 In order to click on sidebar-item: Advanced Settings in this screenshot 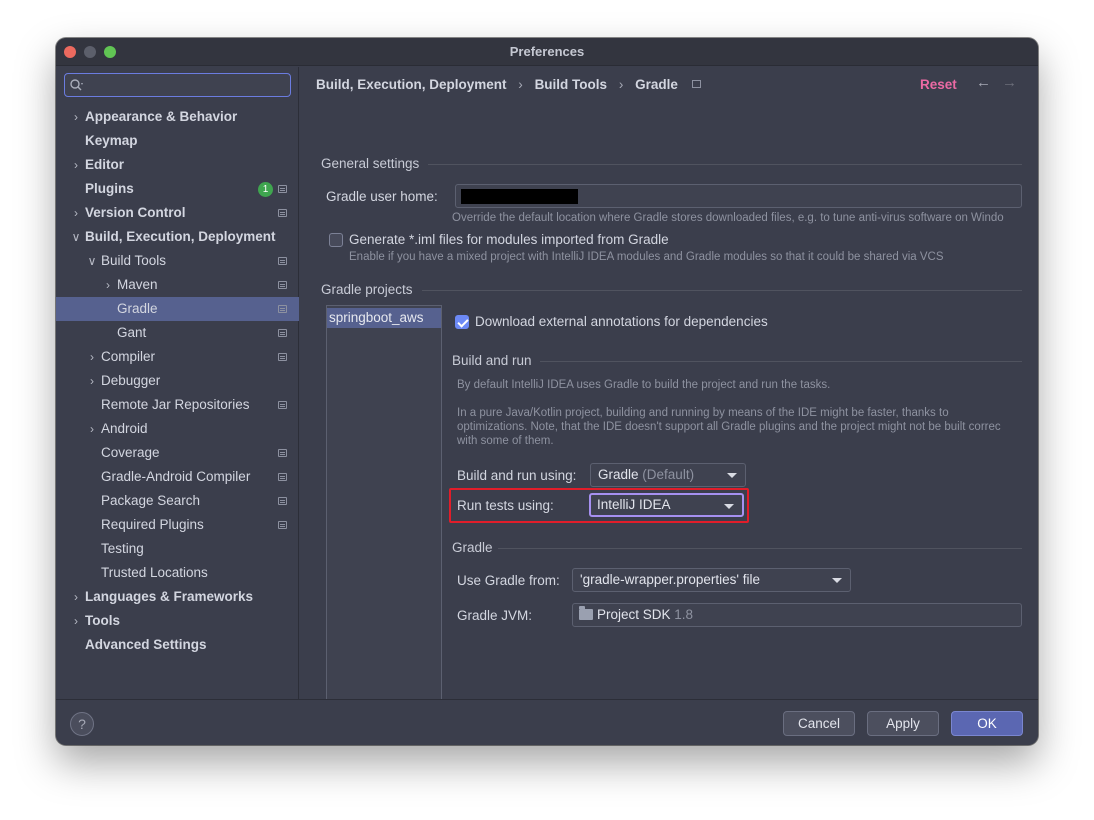, I will do `click(177, 645)`.